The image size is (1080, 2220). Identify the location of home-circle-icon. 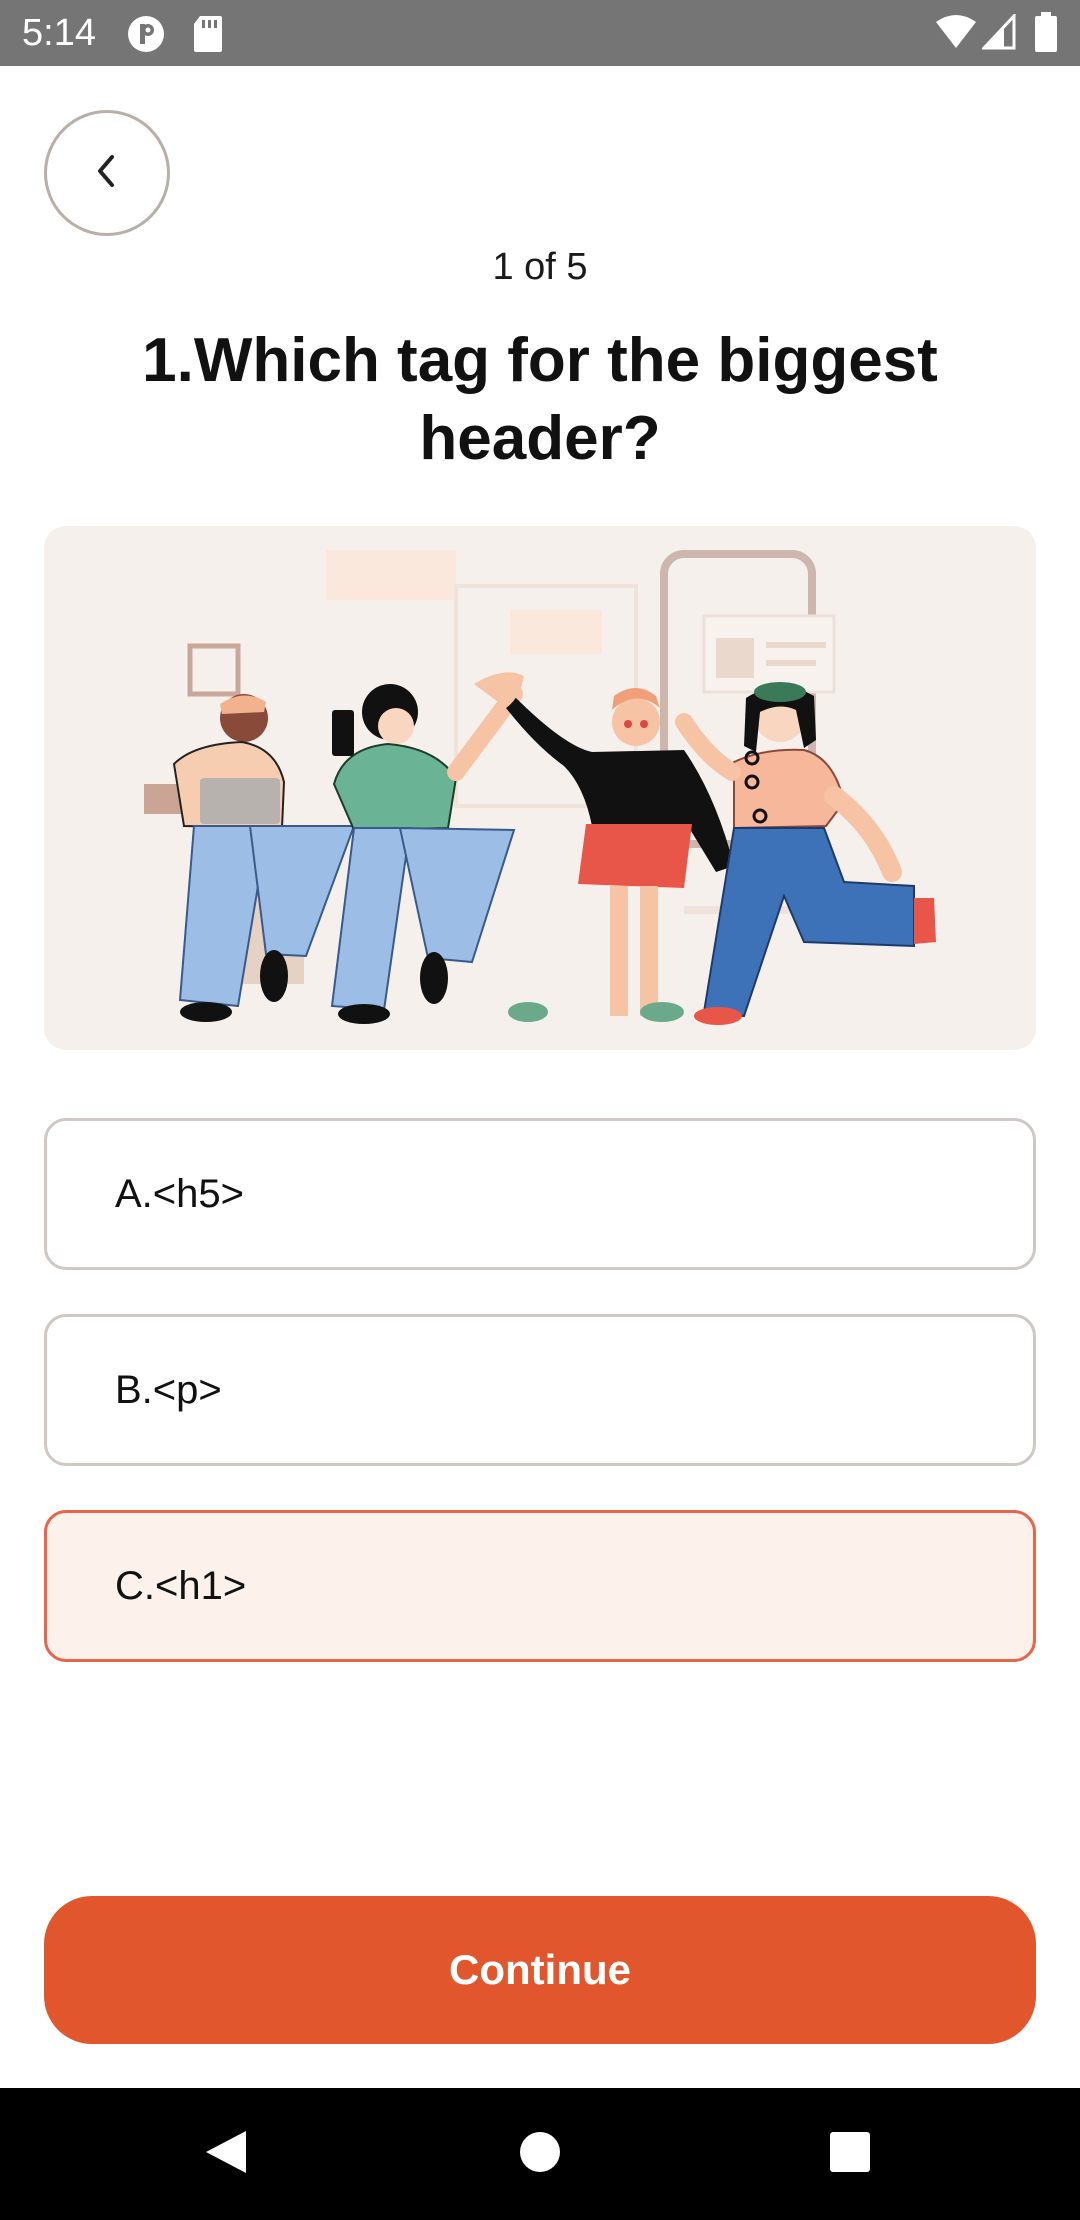
(540, 2154).